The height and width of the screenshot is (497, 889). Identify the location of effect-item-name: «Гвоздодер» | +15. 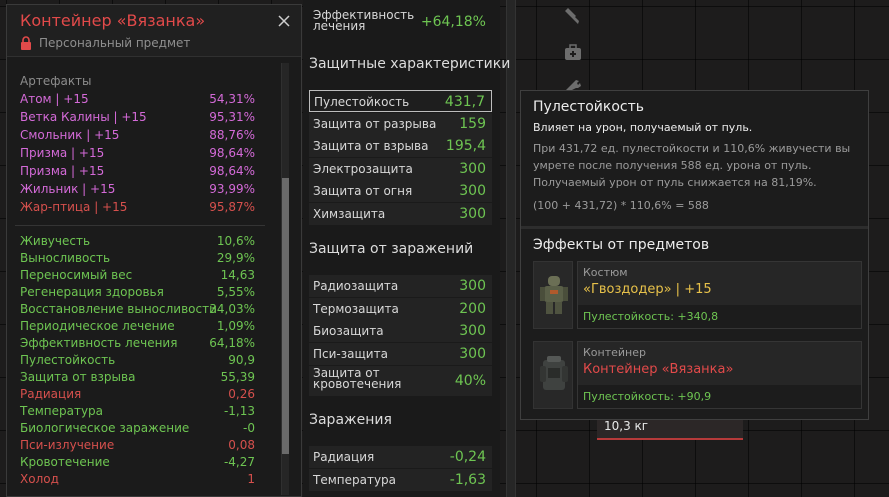
(647, 289).